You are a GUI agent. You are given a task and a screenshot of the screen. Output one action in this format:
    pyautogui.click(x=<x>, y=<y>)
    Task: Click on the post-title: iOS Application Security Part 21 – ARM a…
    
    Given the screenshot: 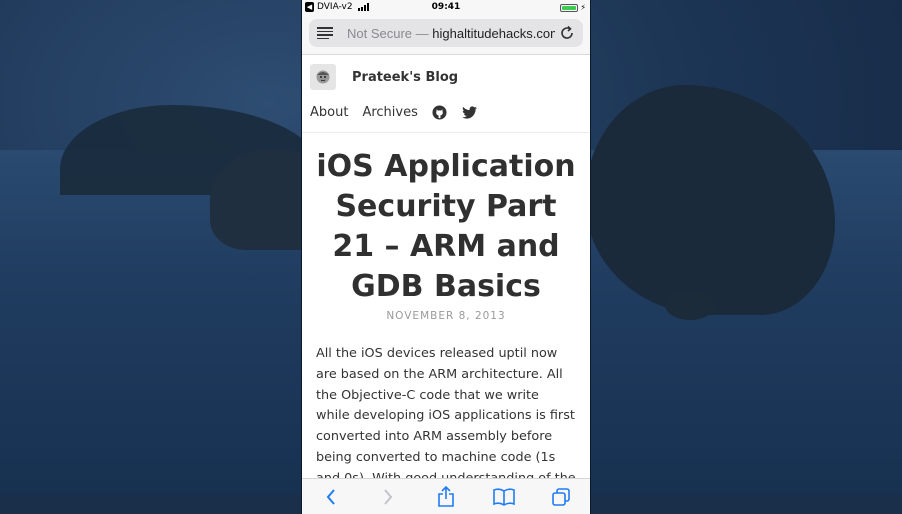 What is the action you would take?
    pyautogui.click(x=446, y=226)
    